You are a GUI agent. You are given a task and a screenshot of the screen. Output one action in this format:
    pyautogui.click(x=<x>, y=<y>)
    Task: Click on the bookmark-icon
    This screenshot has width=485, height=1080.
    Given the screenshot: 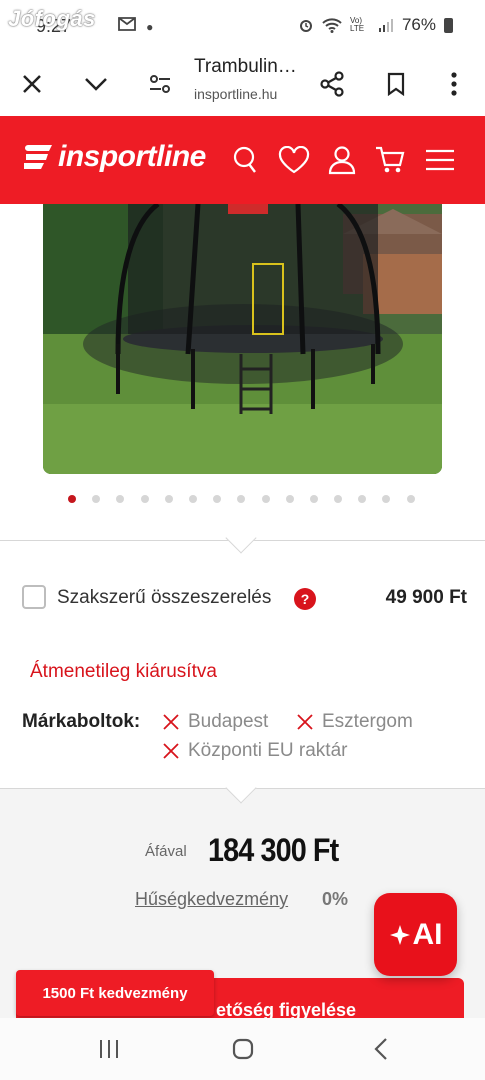 What is the action you would take?
    pyautogui.click(x=396, y=84)
    